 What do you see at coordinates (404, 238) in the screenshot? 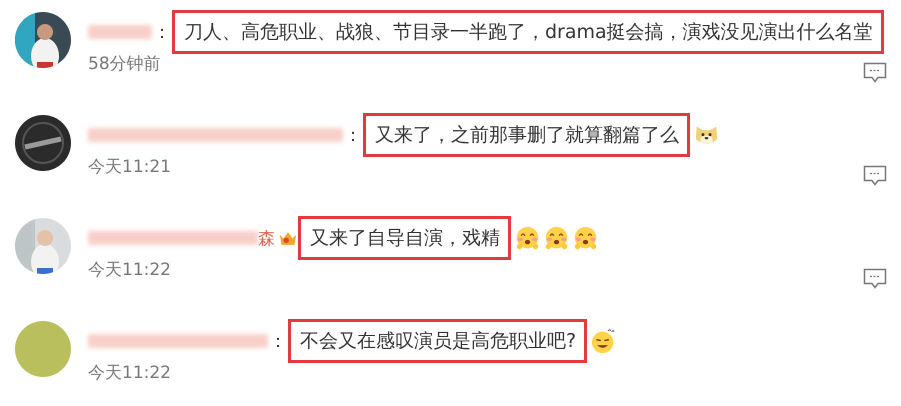
I see `comment-text: 又来了自导自演，戏精` at bounding box center [404, 238].